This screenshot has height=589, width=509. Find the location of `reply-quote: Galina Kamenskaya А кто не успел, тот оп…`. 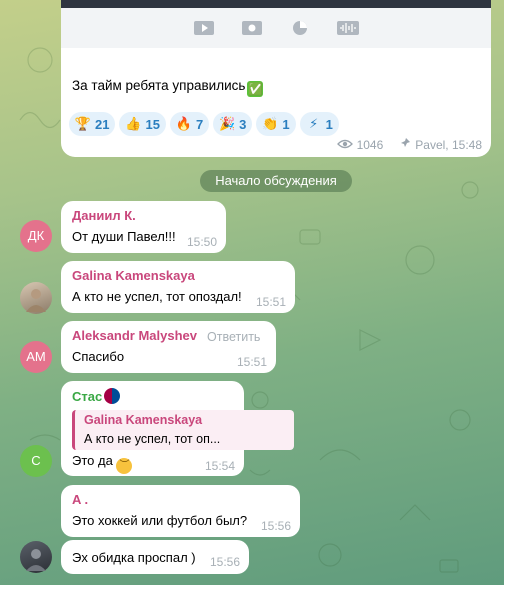

reply-quote: Galina Kamenskaya А кто не успел, тот оп… is located at coordinates (183, 430).